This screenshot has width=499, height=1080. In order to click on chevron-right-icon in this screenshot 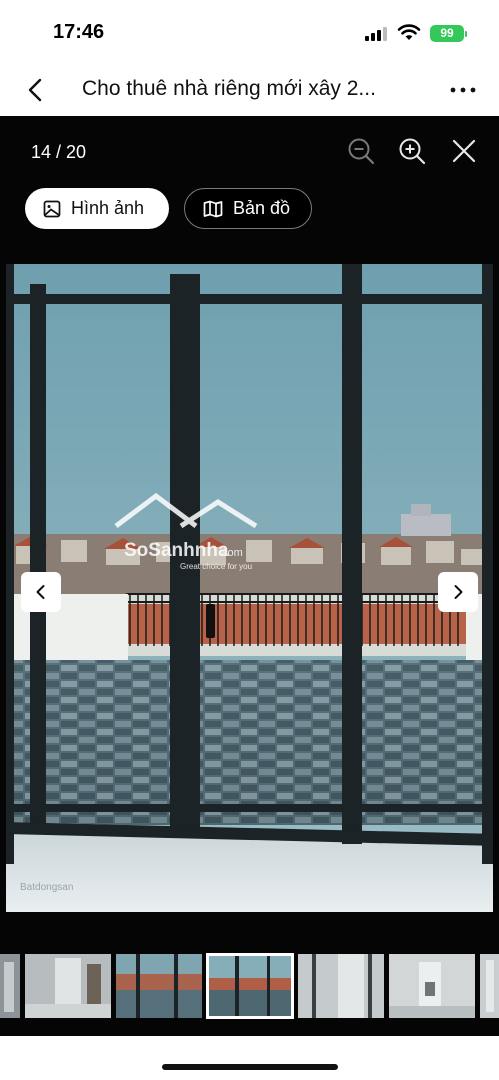, I will do `click(458, 592)`.